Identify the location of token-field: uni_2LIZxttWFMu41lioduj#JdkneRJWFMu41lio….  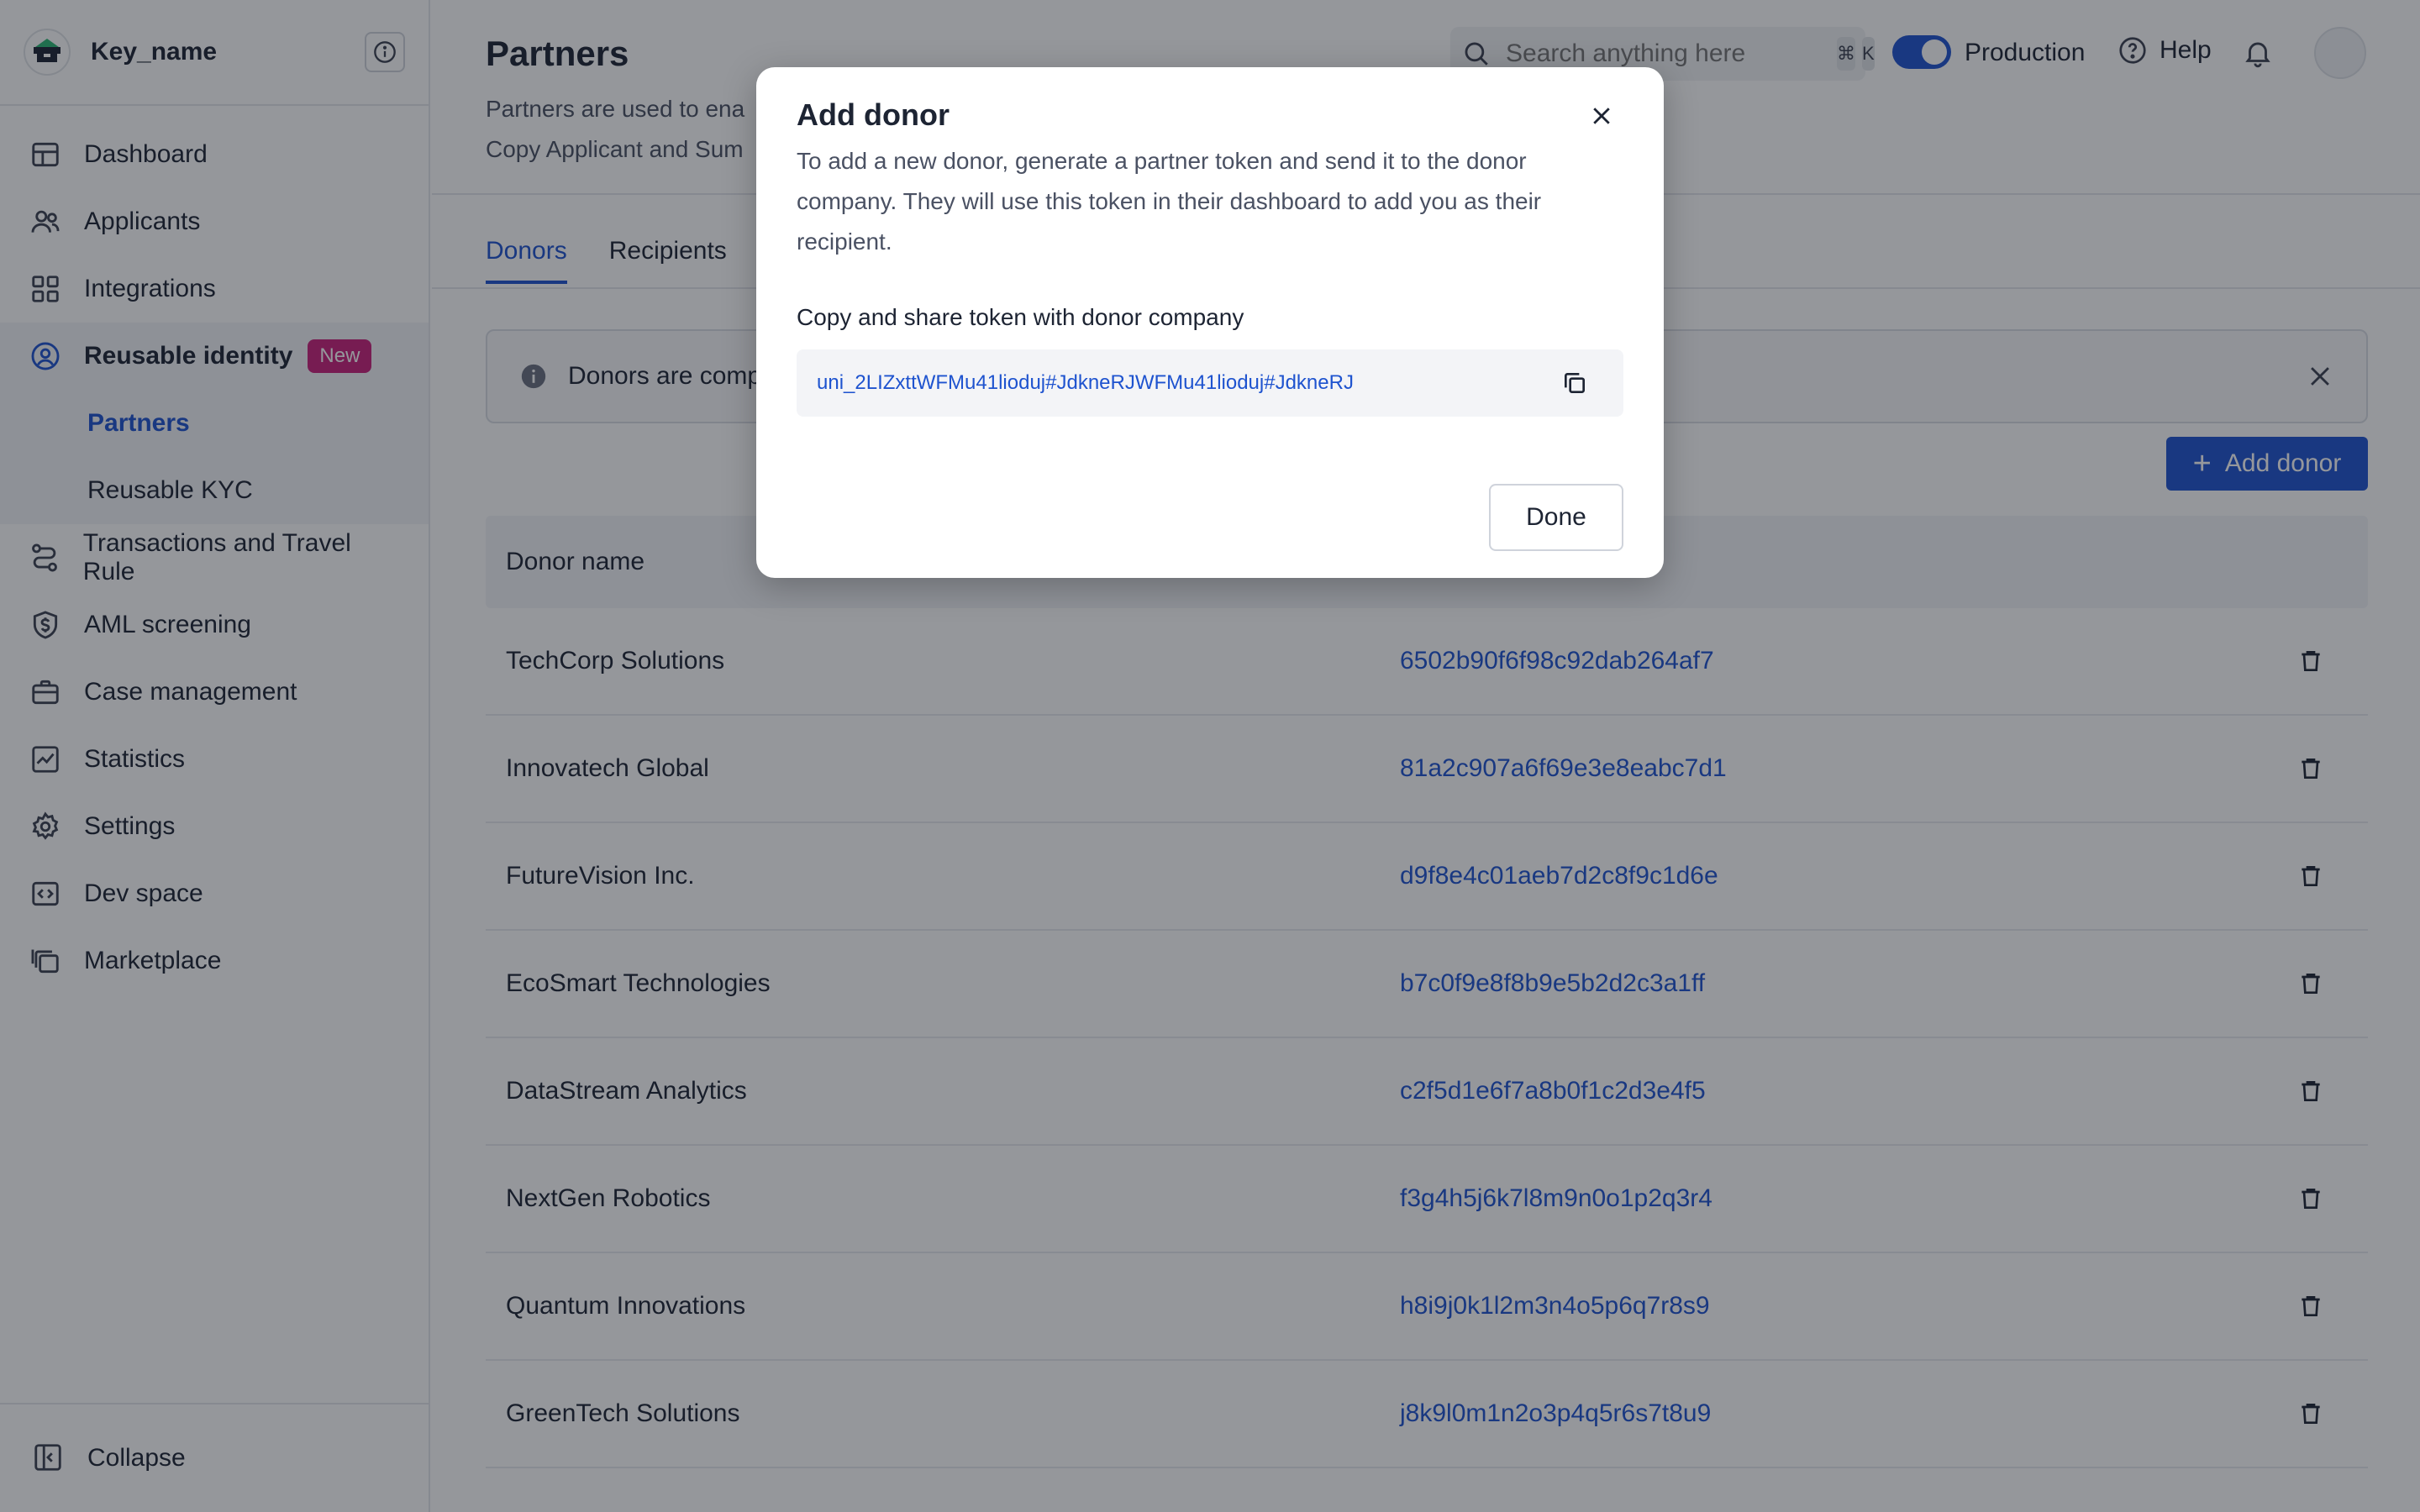
(1210, 383).